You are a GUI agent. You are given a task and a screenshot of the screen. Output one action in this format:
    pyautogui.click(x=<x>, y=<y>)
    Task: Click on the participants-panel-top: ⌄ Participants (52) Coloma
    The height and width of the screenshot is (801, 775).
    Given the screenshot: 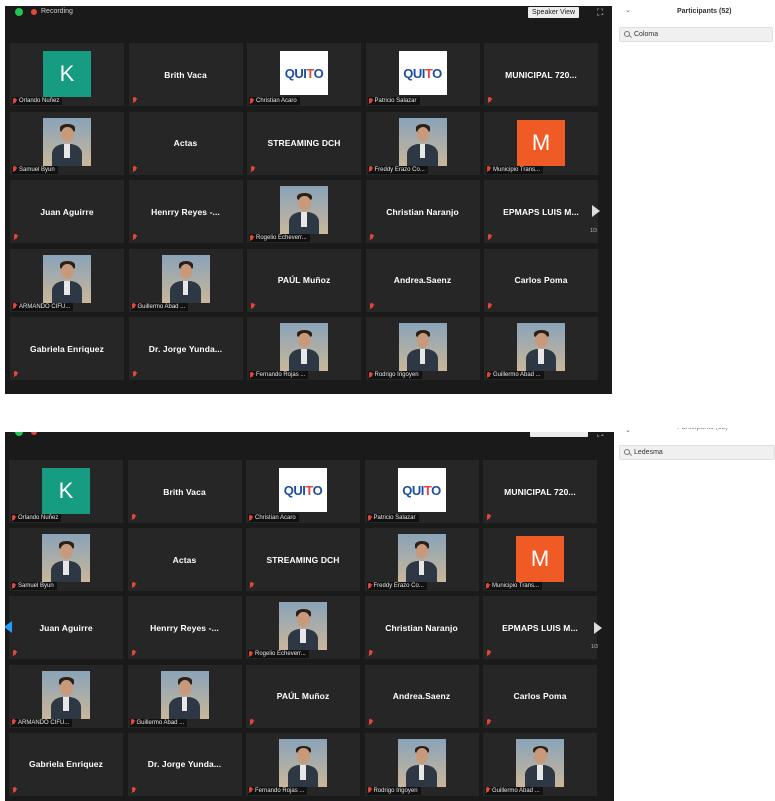 What is the action you would take?
    pyautogui.click(x=696, y=30)
    